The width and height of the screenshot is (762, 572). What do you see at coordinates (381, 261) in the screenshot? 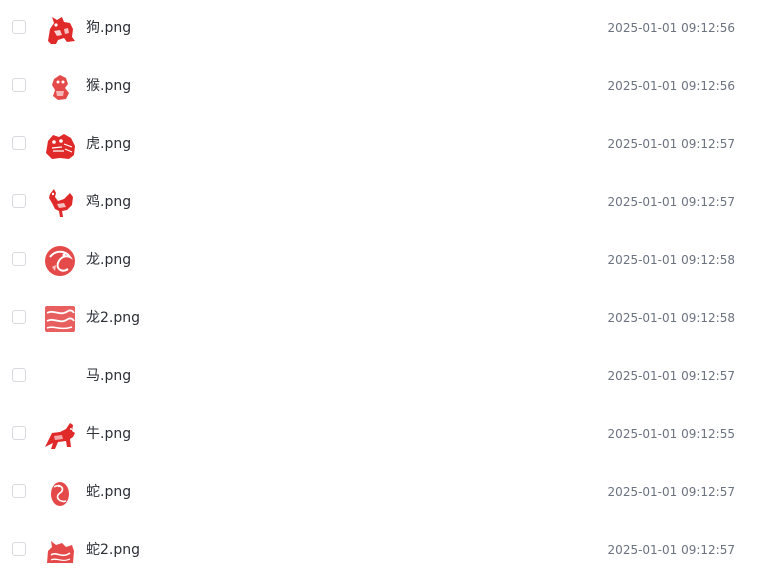
I see `file-row: 龙.png 2025-01-01 09:12:58` at bounding box center [381, 261].